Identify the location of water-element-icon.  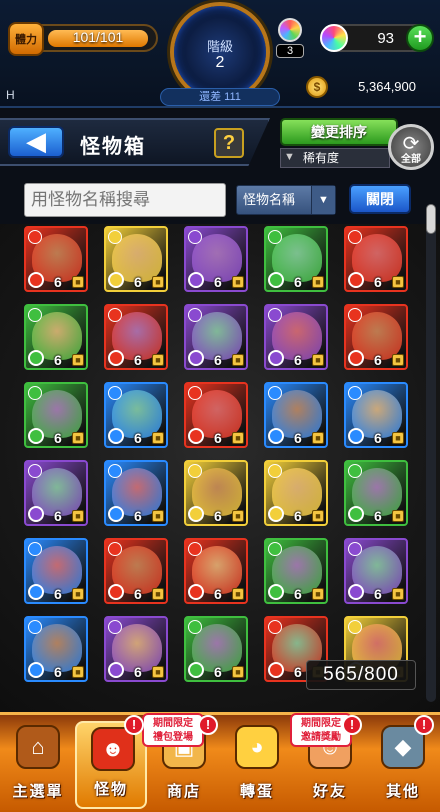
(116, 514).